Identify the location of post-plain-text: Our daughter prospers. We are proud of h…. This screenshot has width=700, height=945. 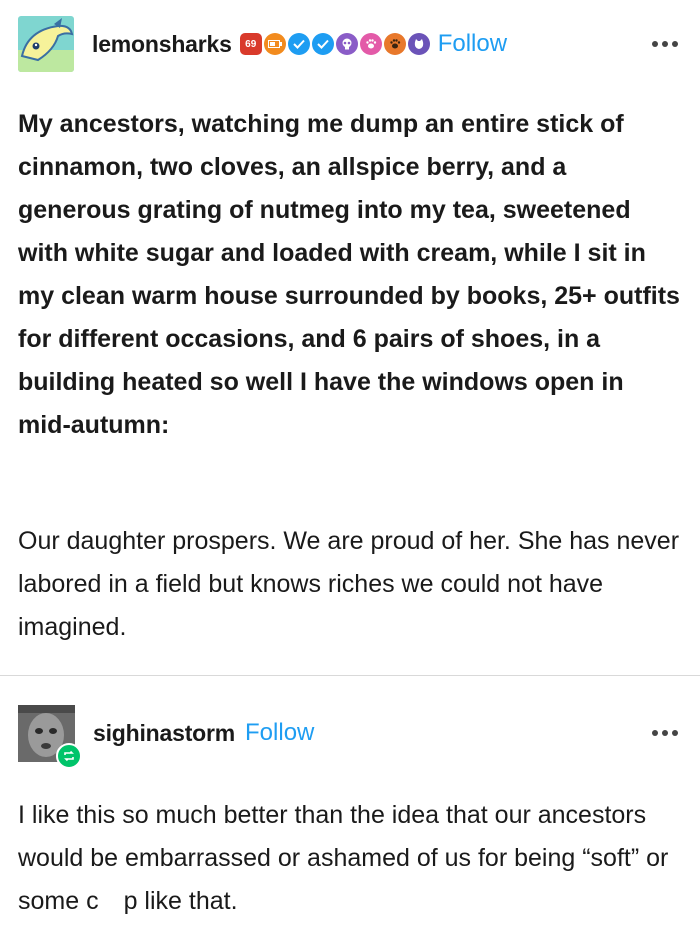
(349, 584).